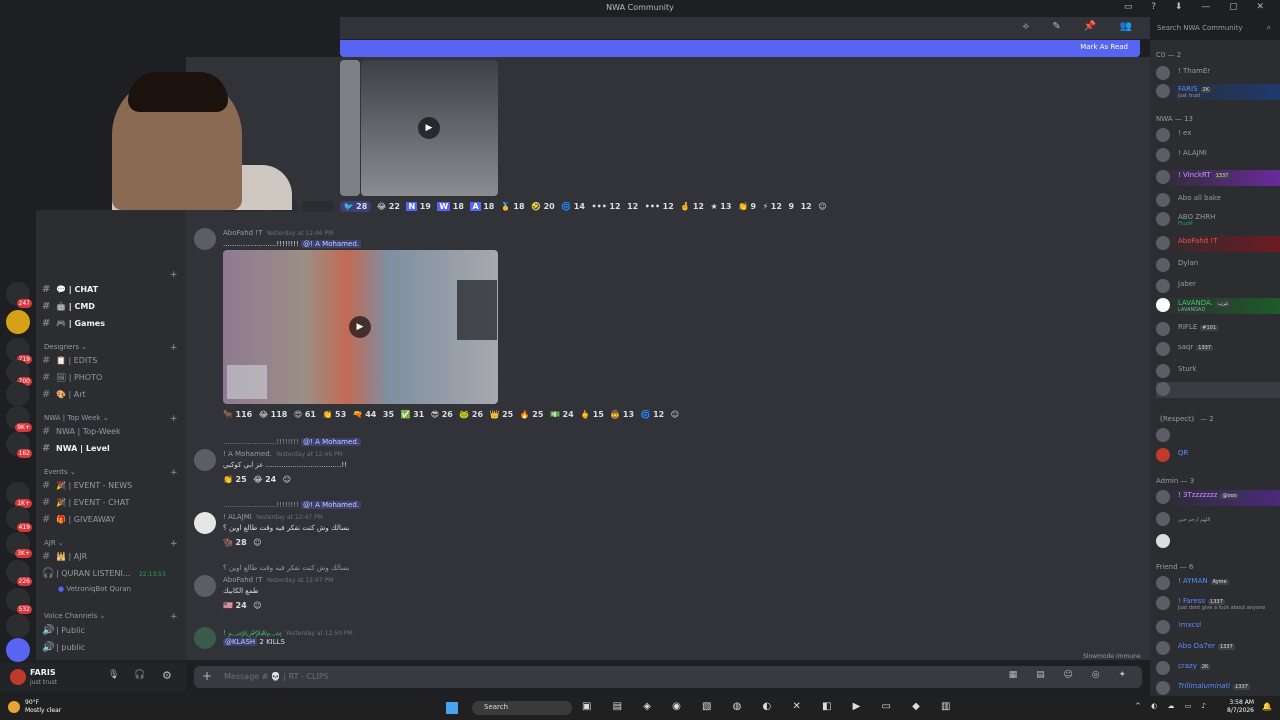  Describe the element at coordinates (278, 233) in the screenshot. I see `message-author: AboFahd !T Yesterday at 12:46 PM` at that location.